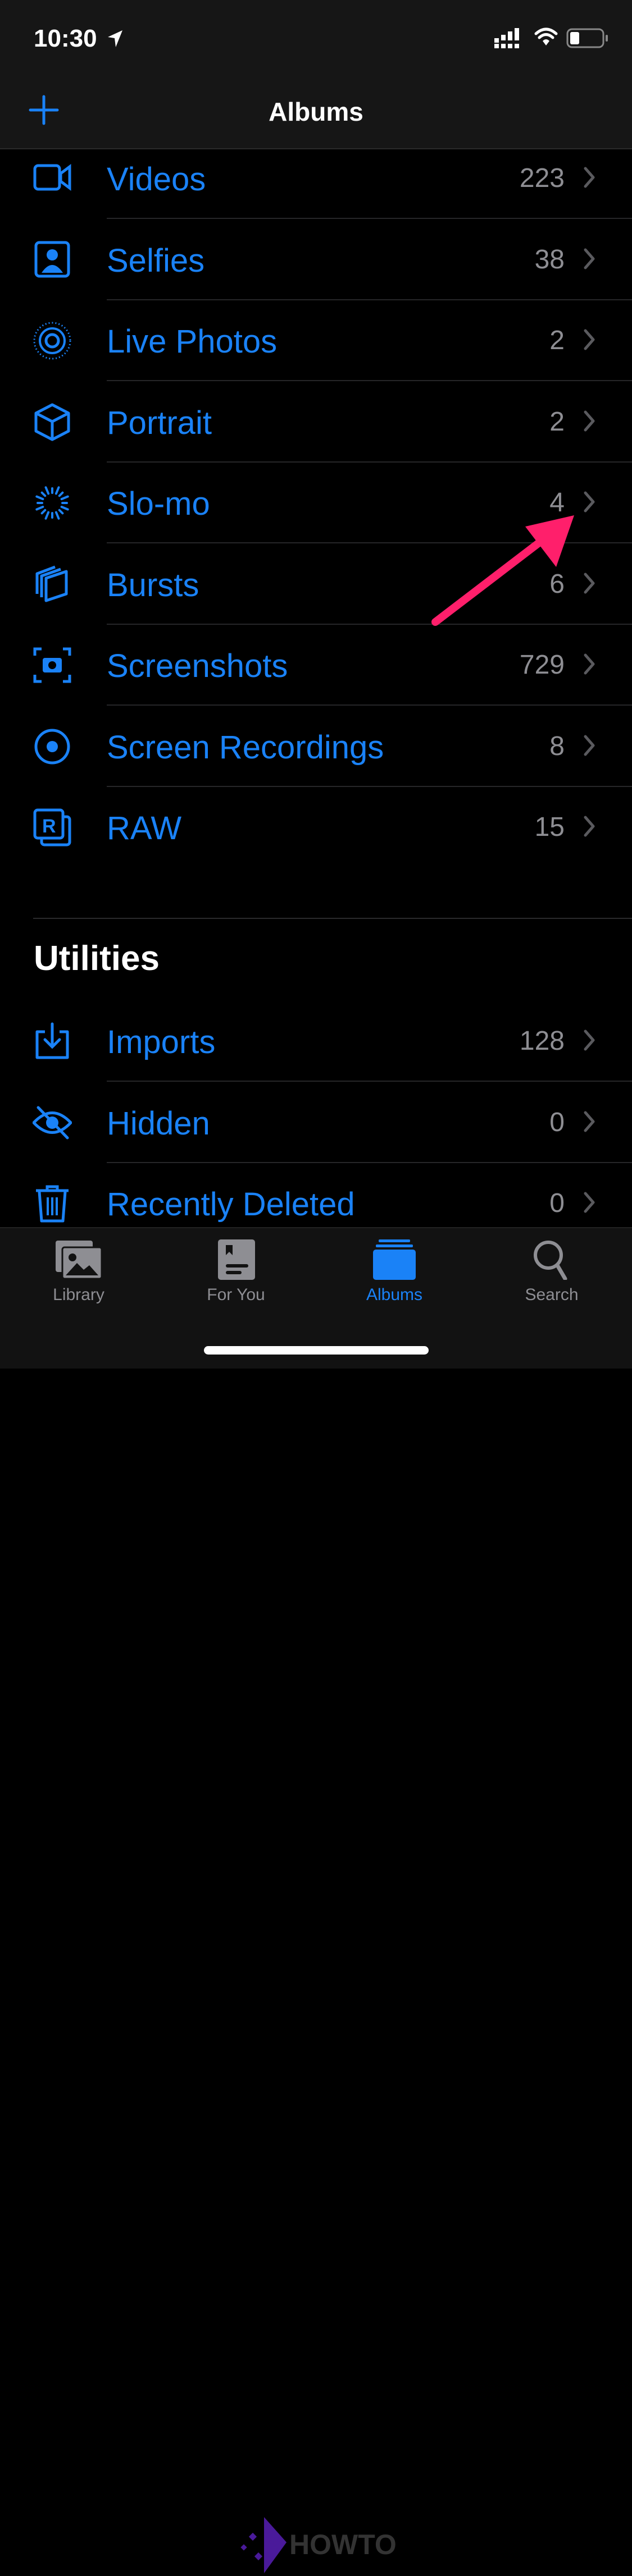  What do you see at coordinates (65, 38) in the screenshot?
I see `status-time: 10:30` at bounding box center [65, 38].